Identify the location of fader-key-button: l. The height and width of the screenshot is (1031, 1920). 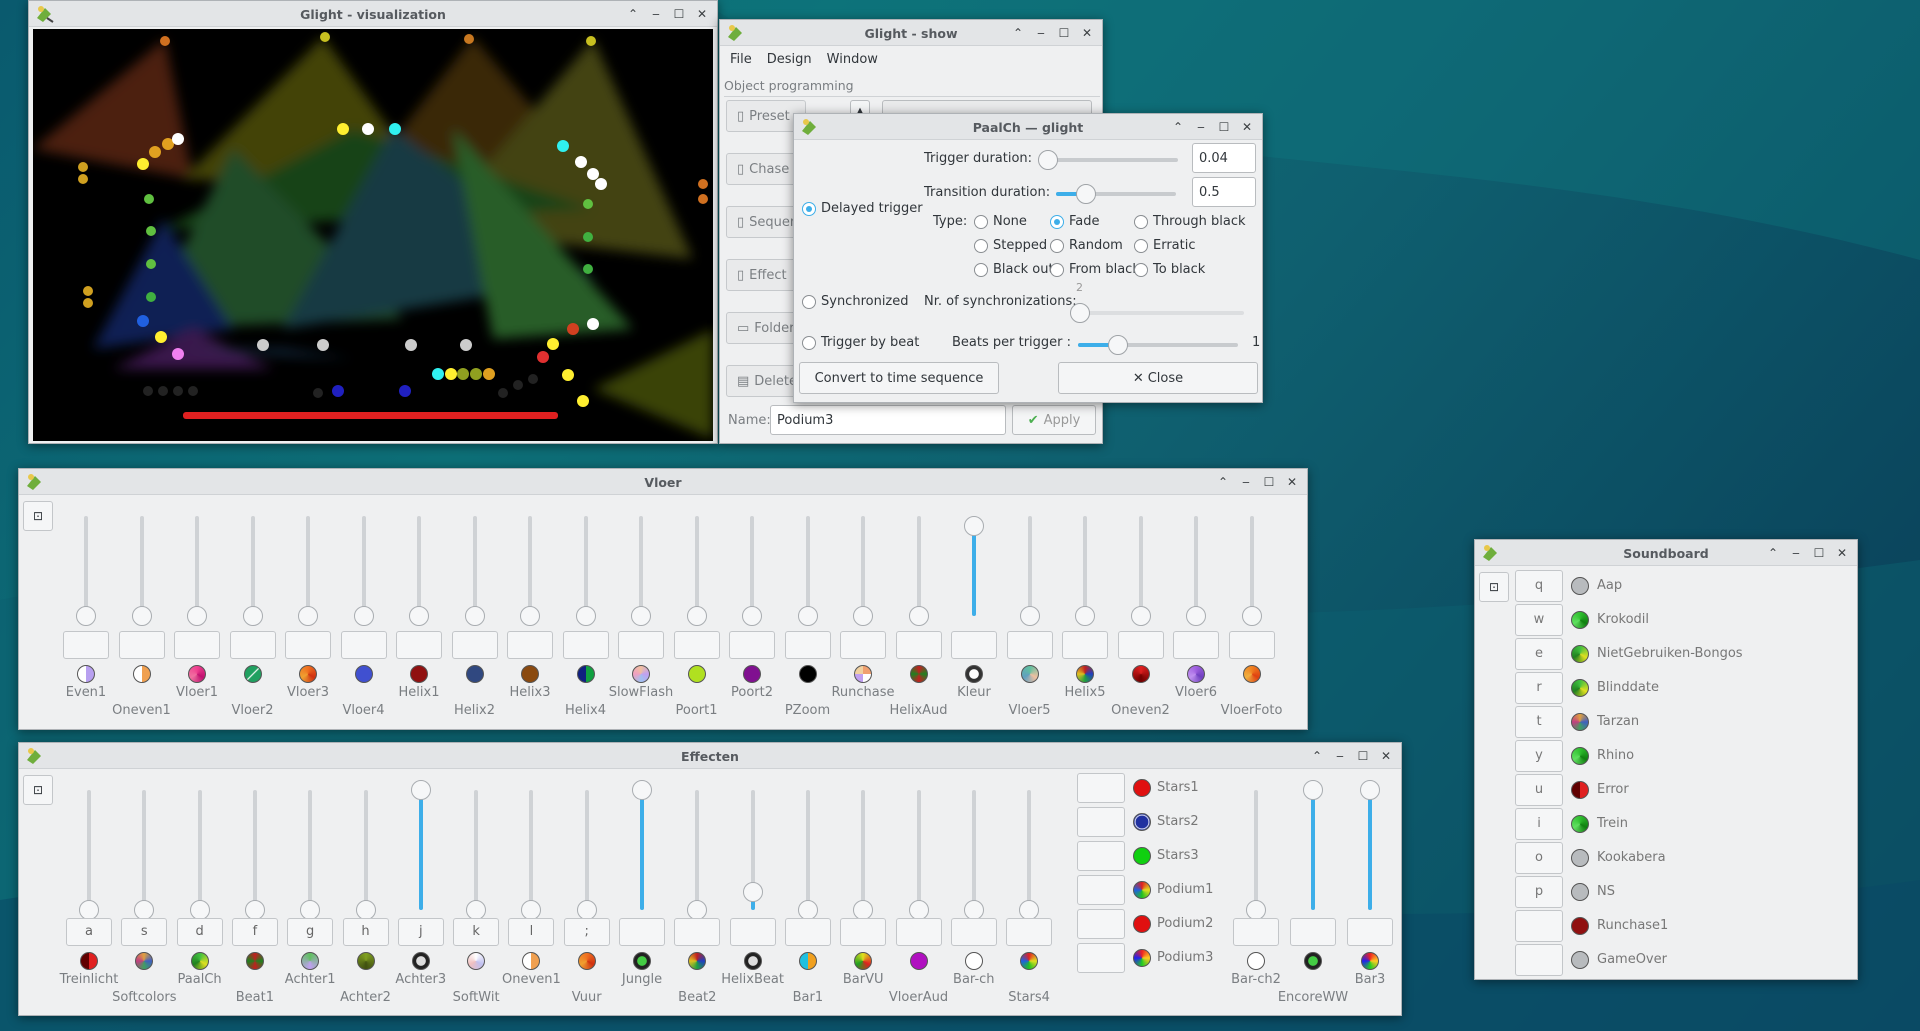
(531, 932).